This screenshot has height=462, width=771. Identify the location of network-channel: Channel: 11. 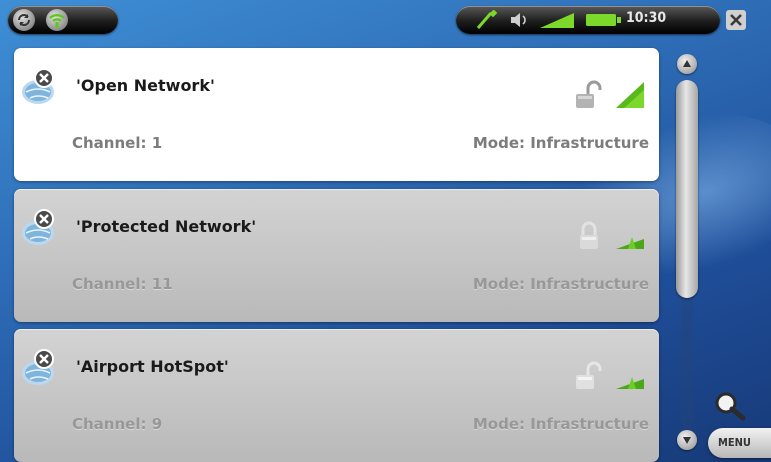
(122, 284).